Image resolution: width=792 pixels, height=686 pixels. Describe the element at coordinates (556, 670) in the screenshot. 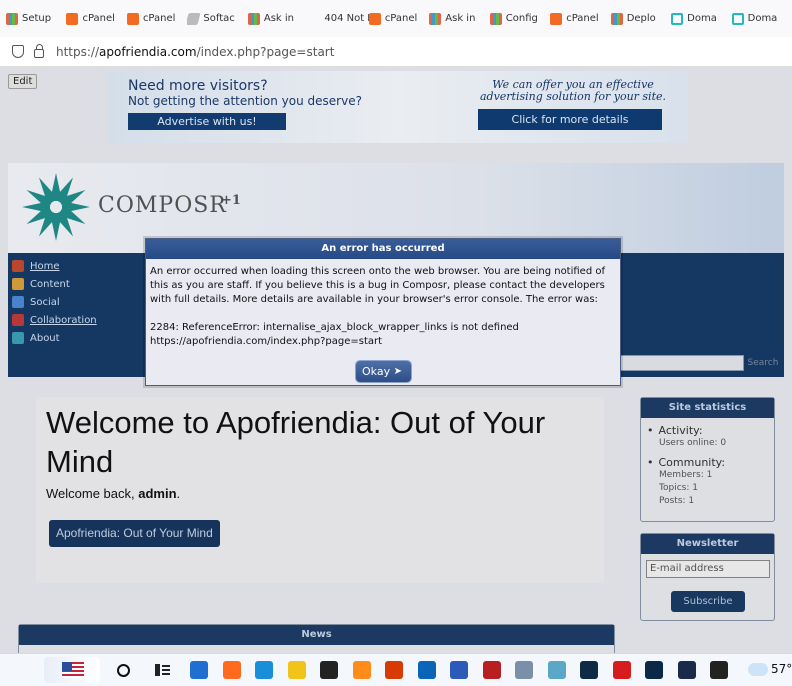

I see `notes-app-icon` at that location.